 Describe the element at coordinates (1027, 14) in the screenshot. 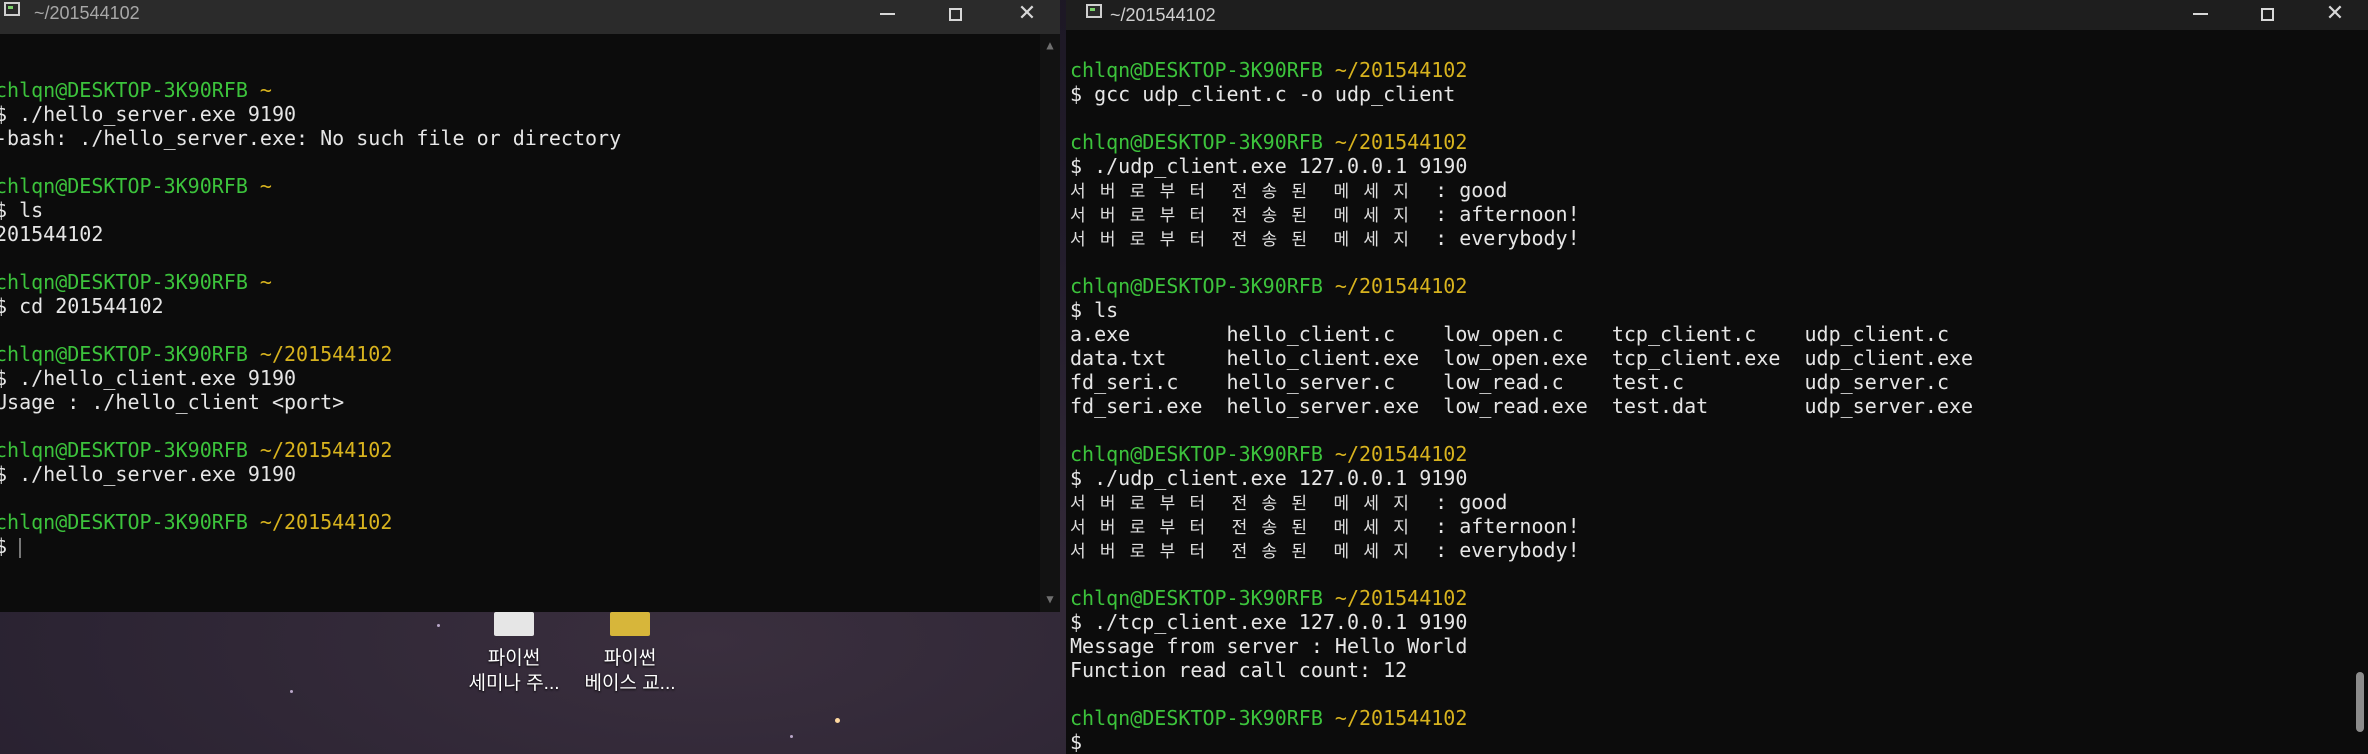

I see `close-button: ✕` at that location.